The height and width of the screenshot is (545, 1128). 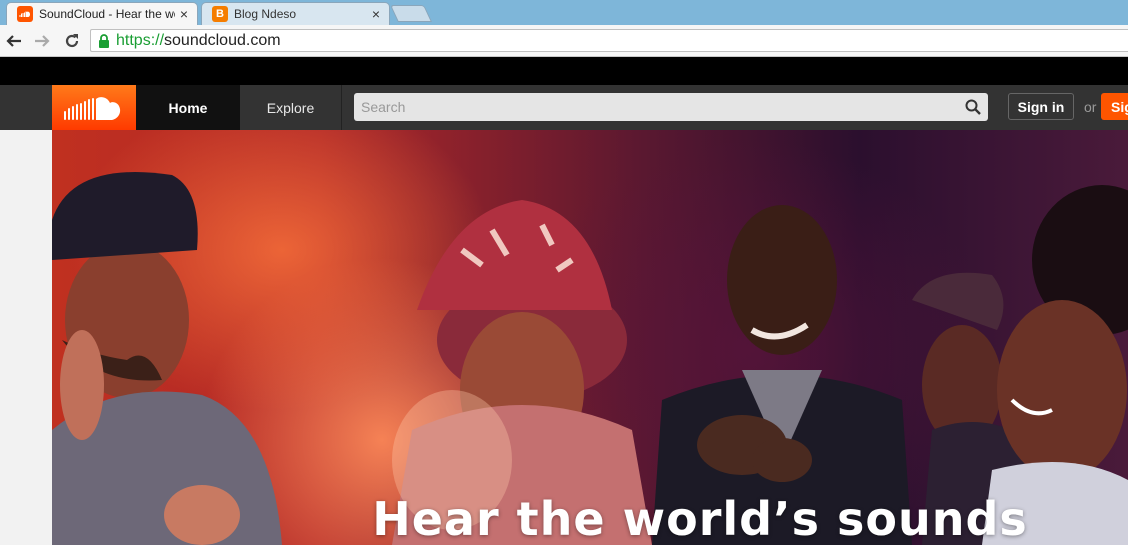 I want to click on address-bar: https://soundcloud.com, so click(x=609, y=40).